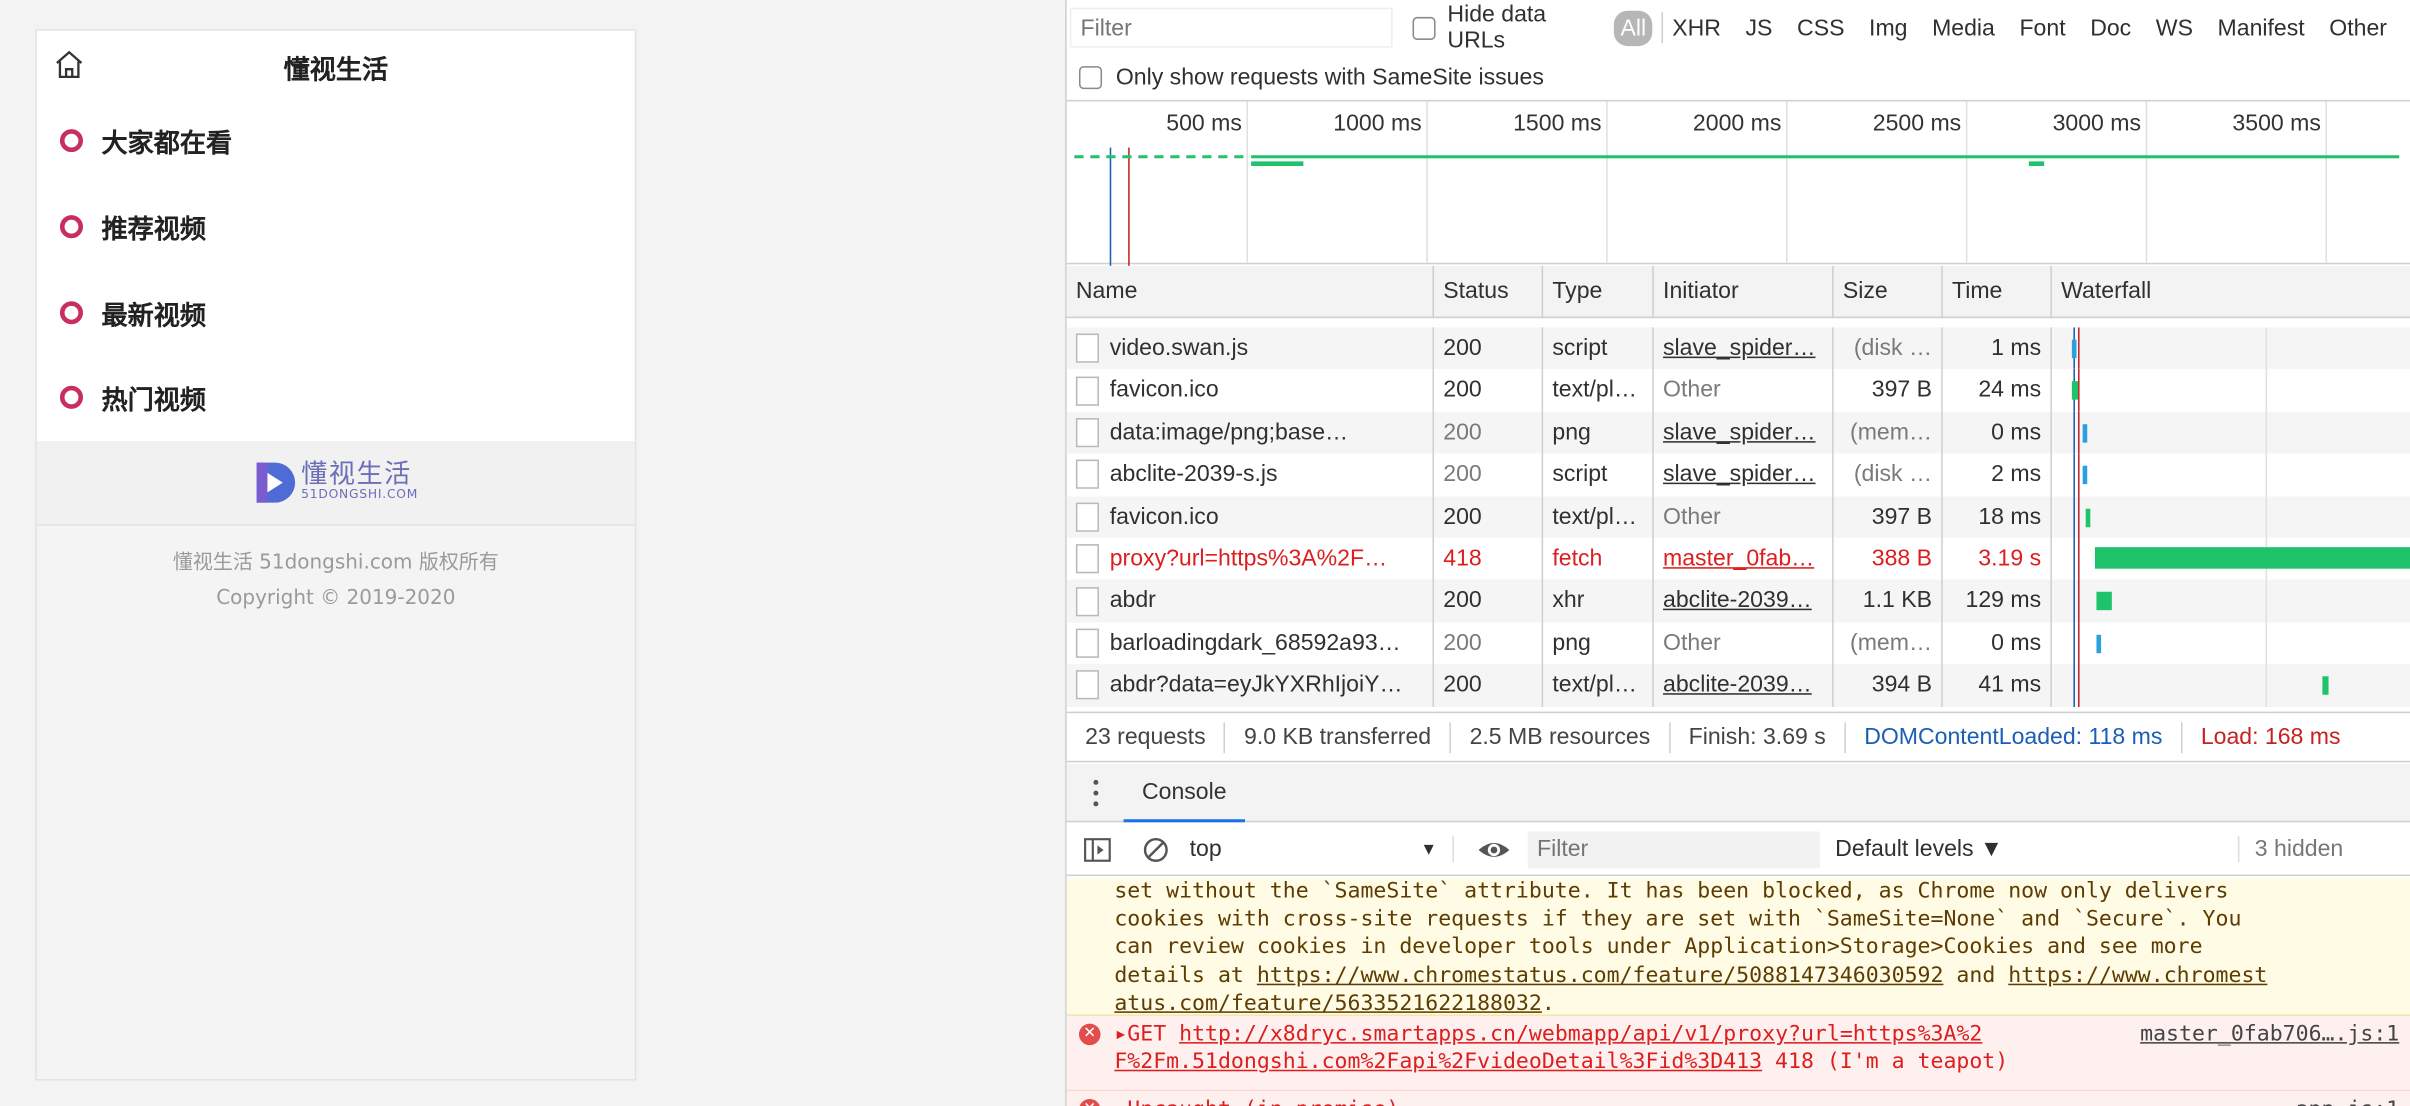 The height and width of the screenshot is (1106, 2410). I want to click on row-name: video.swan.js, so click(1251, 348).